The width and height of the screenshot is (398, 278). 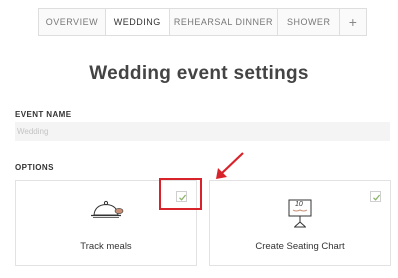 I want to click on annotation-arrow, so click(x=230, y=165).